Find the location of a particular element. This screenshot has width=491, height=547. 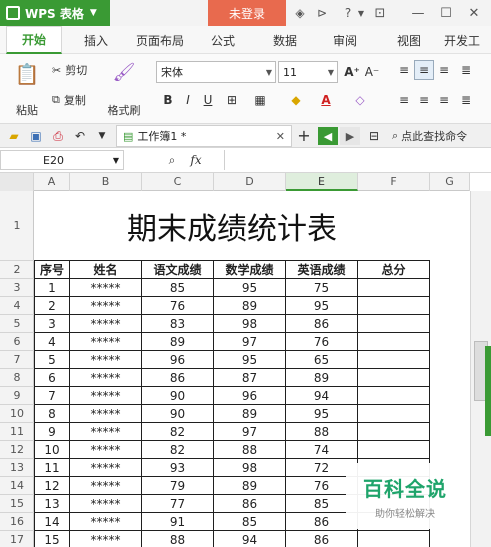

header-cell: 数学成绩 is located at coordinates (250, 270).